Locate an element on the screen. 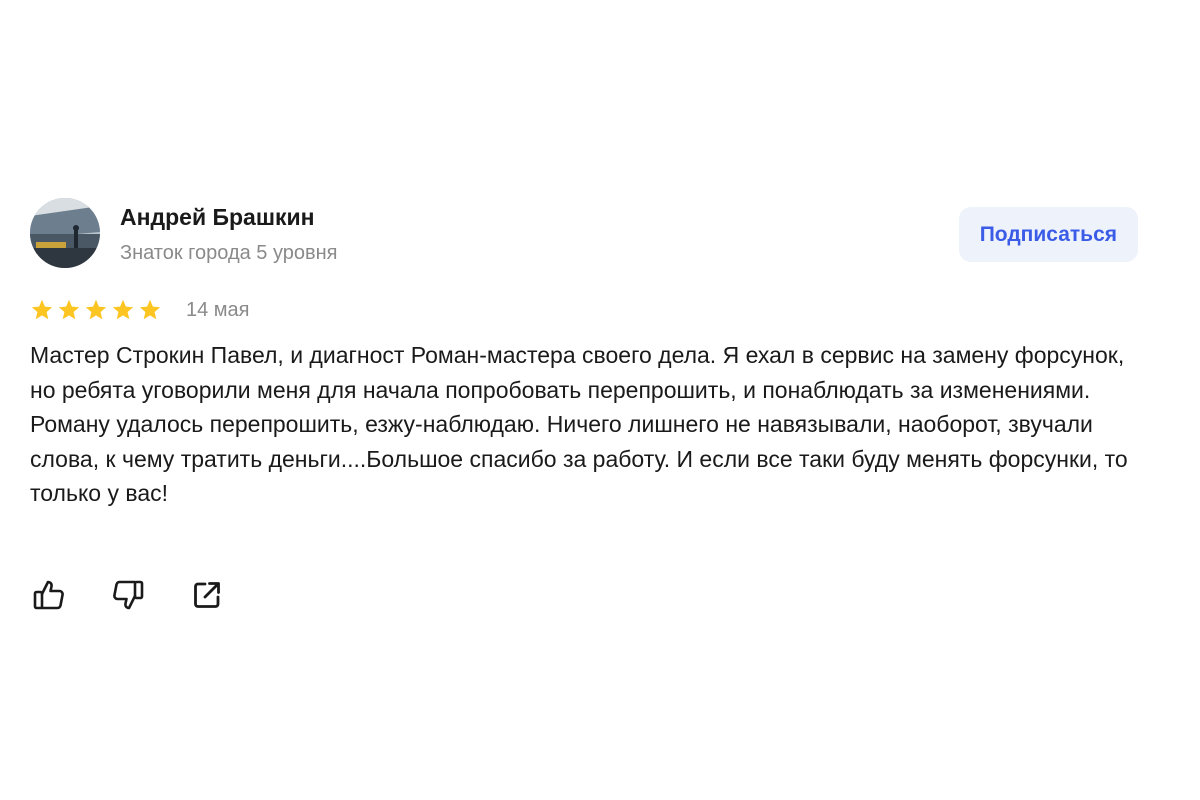 The image size is (1200, 800). review-actions is located at coordinates (128, 595).